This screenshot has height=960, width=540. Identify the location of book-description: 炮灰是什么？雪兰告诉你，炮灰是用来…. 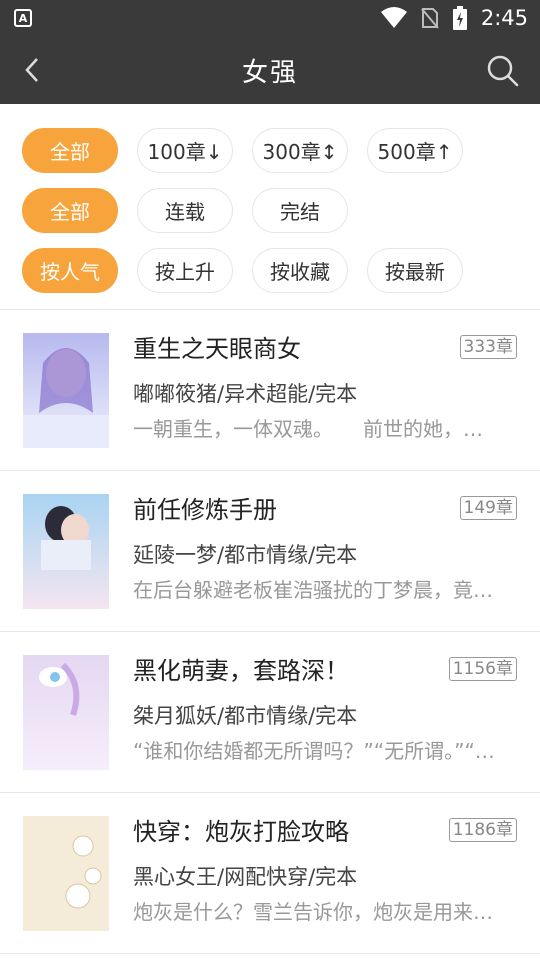
(313, 912).